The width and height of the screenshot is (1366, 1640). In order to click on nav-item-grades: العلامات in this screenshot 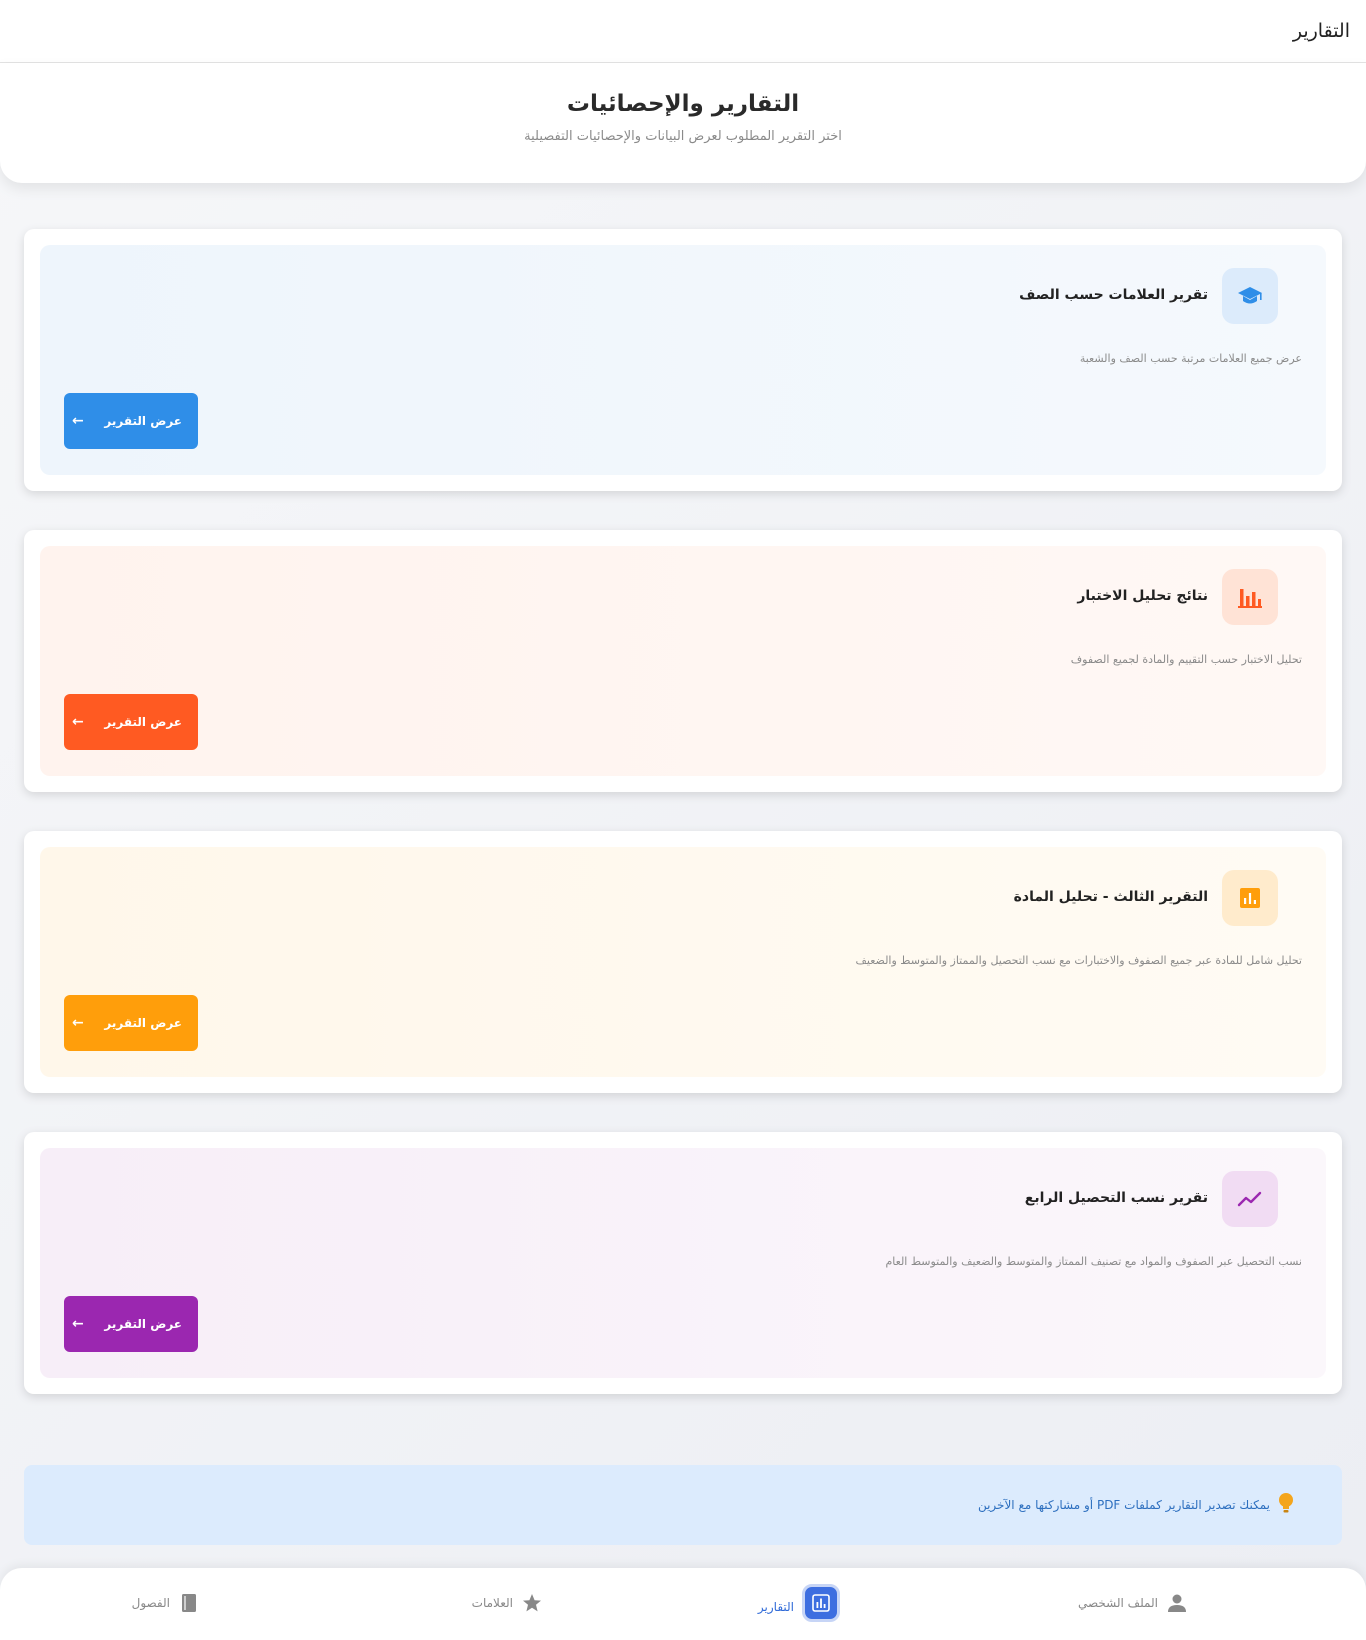, I will do `click(507, 1603)`.